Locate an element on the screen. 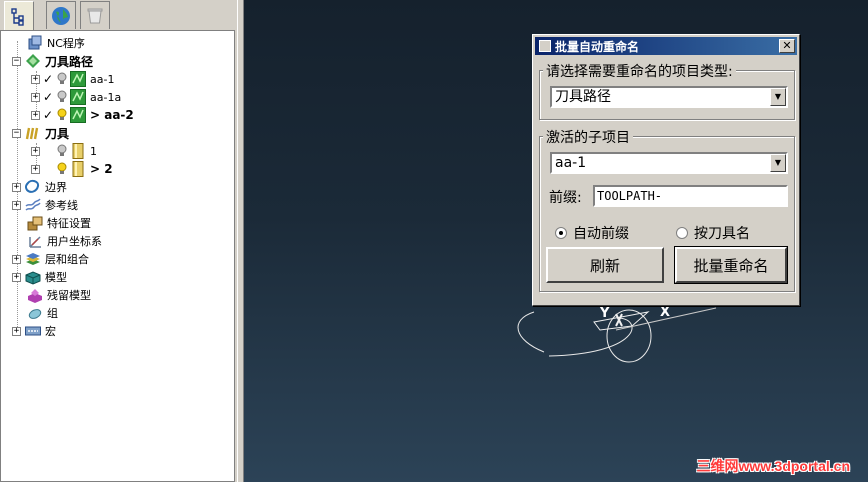 The width and height of the screenshot is (868, 482). stock-model-icon is located at coordinates (35, 296).